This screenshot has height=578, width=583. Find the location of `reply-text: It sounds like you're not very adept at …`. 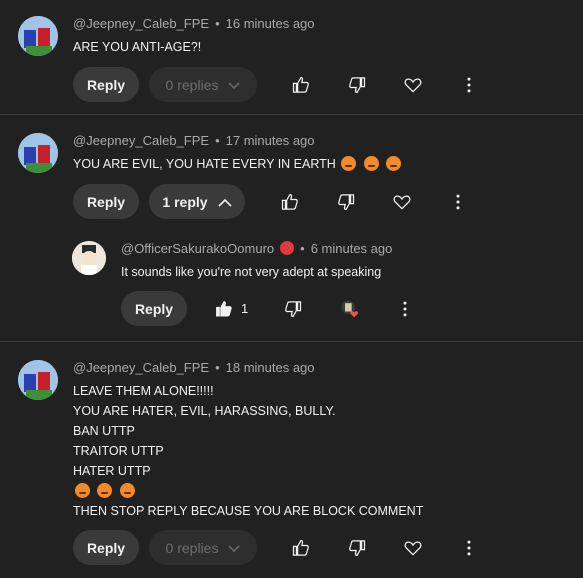

reply-text: It sounds like you're not very adept at … is located at coordinates (251, 272).